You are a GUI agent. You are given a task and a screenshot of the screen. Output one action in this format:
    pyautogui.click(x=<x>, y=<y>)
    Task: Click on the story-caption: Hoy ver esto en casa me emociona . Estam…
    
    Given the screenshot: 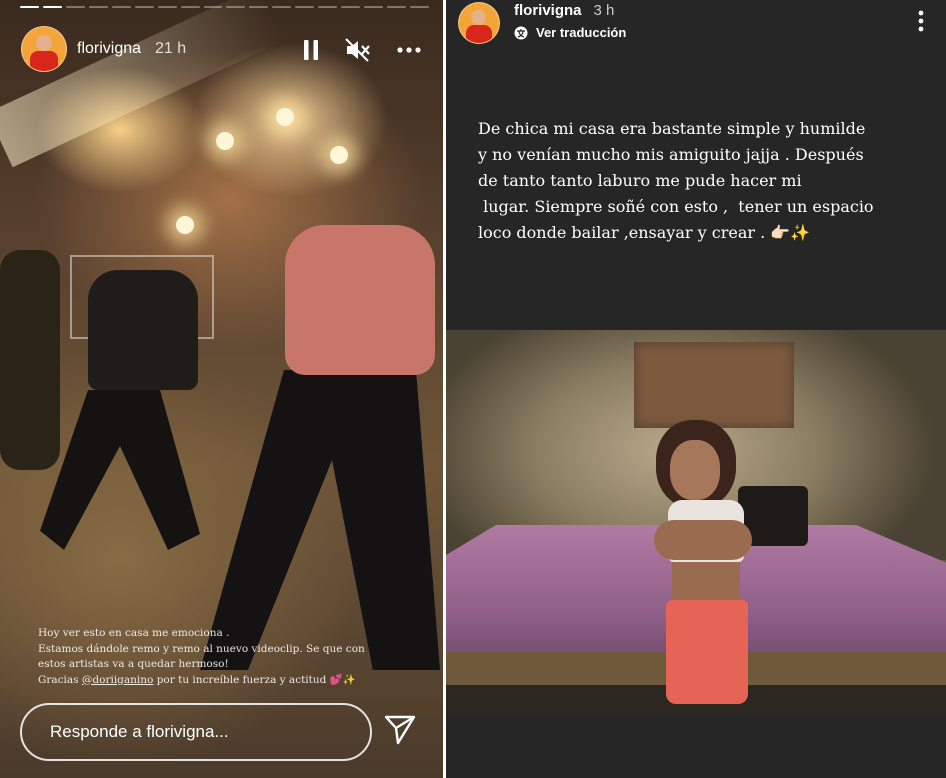 What is the action you would take?
    pyautogui.click(x=238, y=657)
    